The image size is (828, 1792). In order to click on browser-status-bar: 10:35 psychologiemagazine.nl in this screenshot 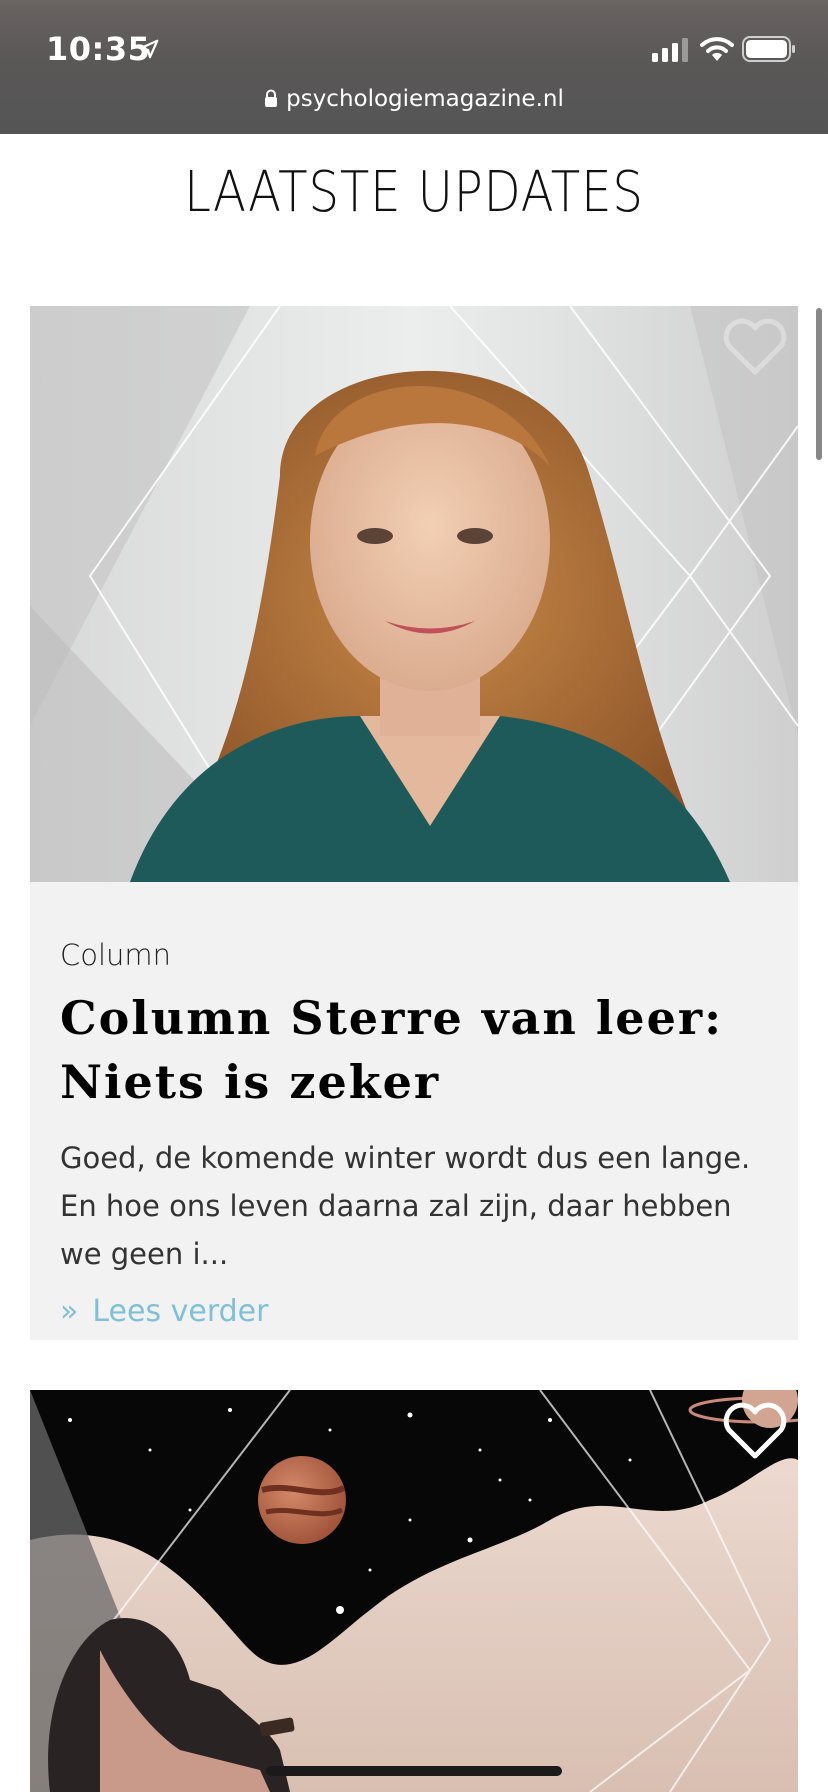, I will do `click(414, 67)`.